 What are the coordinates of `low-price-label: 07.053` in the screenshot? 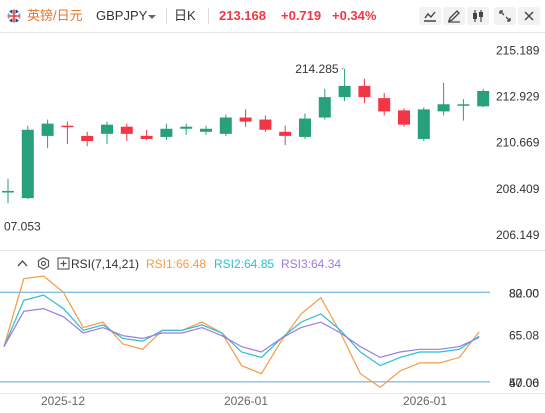 It's located at (22, 226).